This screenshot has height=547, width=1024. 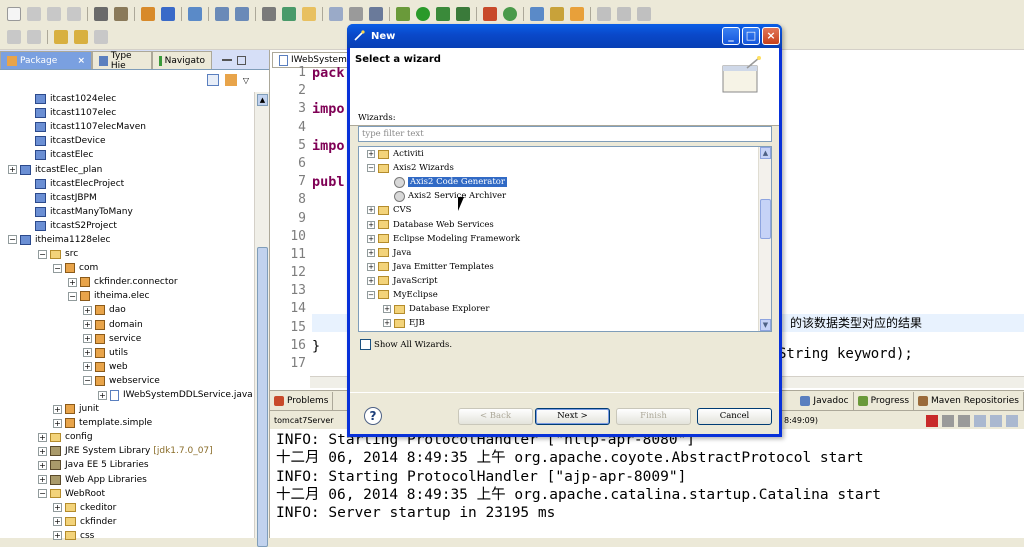 What do you see at coordinates (261, 319) in the screenshot?
I see `explorer-scrollbar: ▲` at bounding box center [261, 319].